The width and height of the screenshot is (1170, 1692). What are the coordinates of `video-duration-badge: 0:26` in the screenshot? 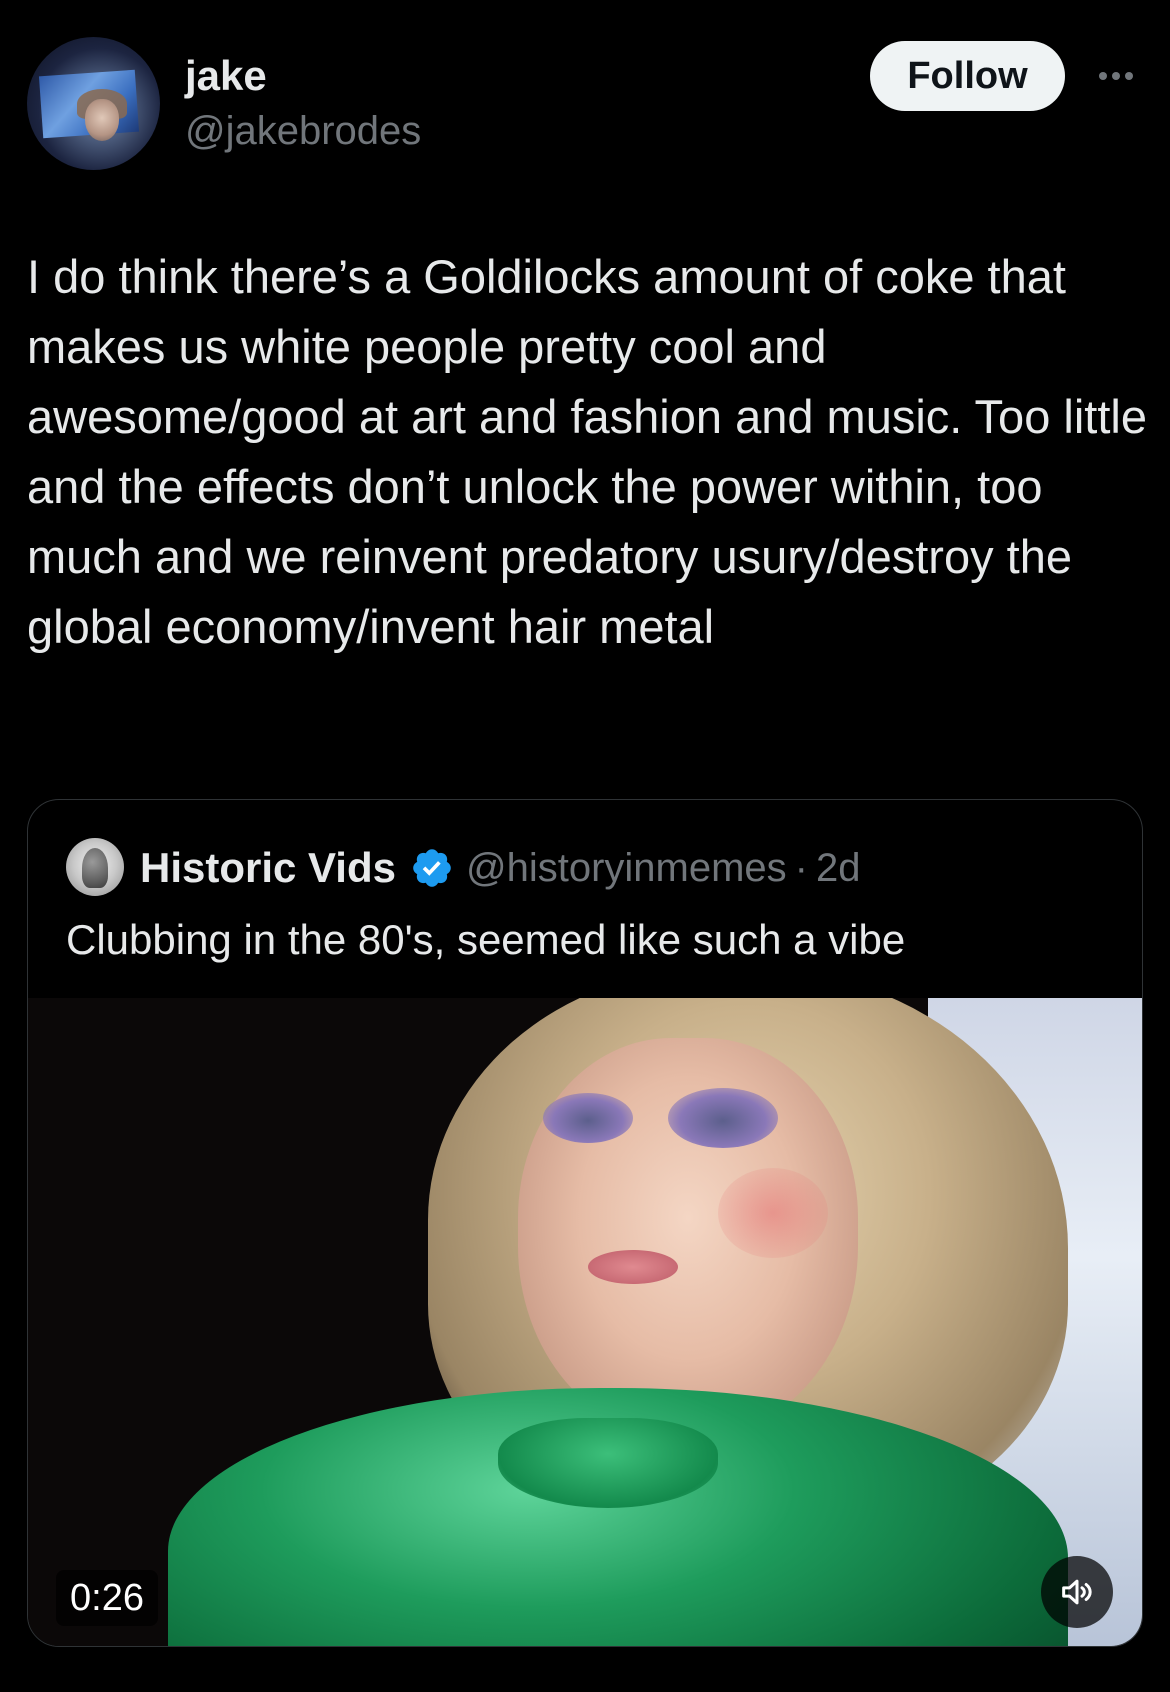 It's located at (107, 1598).